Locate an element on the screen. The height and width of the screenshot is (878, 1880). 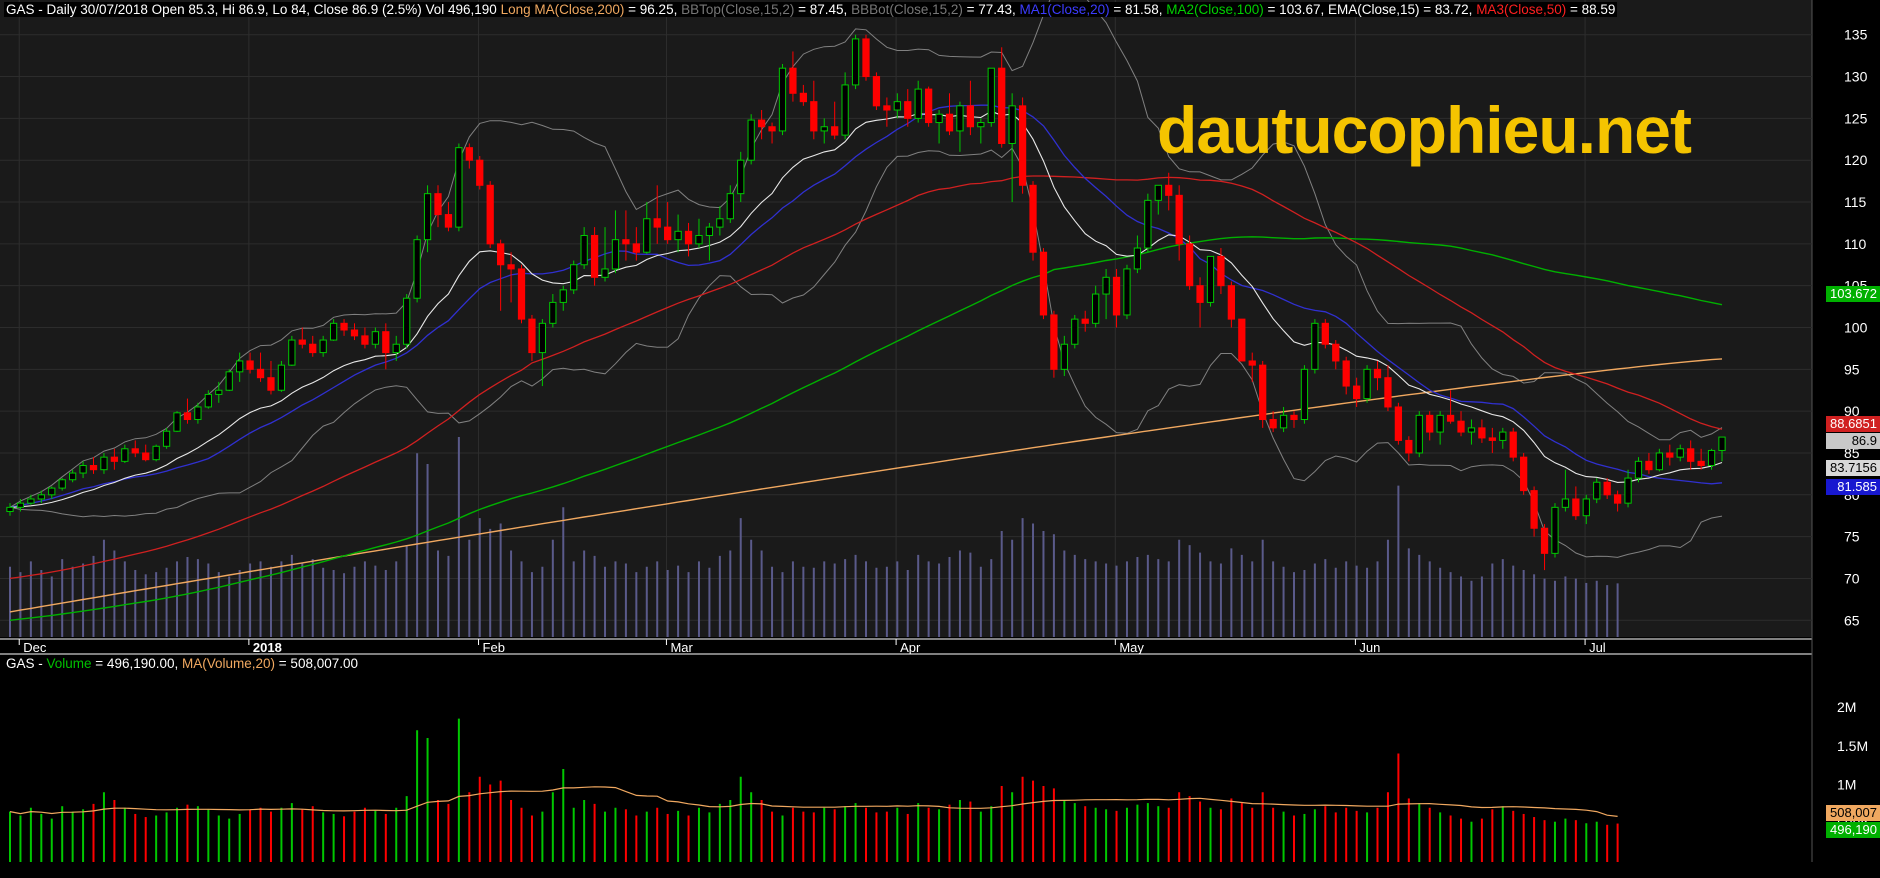
close-value-tag: 86.9 is located at coordinates (1853, 441).